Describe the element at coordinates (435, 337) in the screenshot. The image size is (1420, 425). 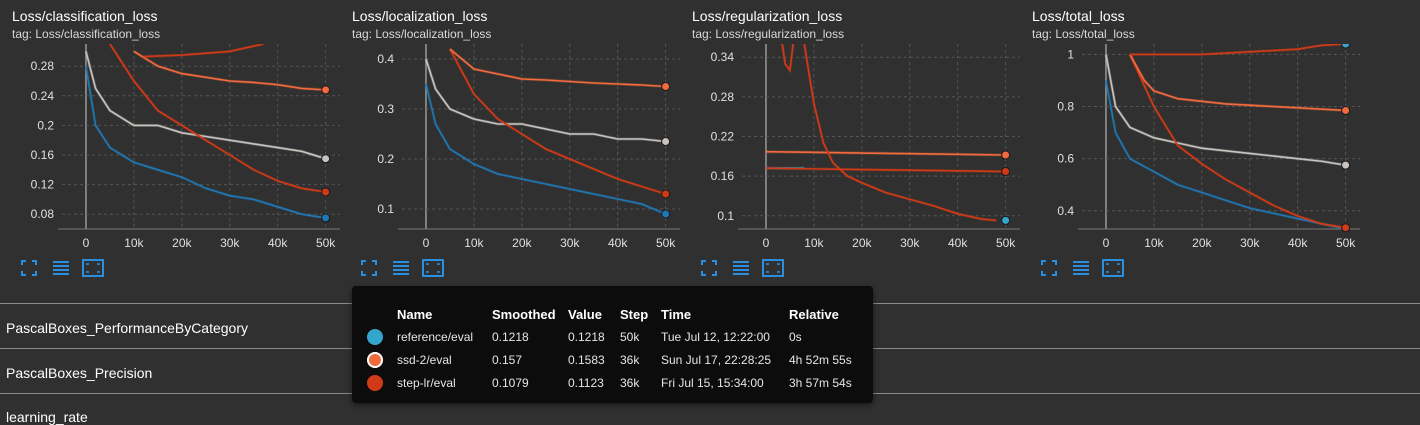
I see `run-name: reference/eval` at that location.